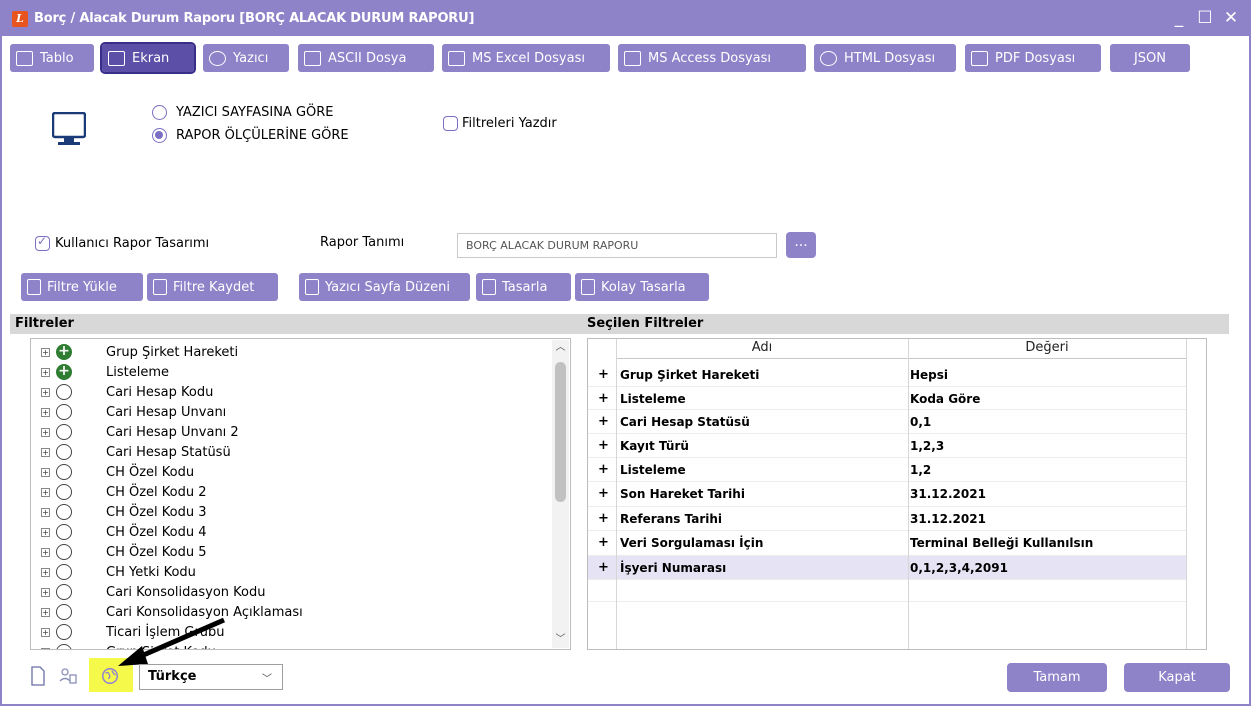  Describe the element at coordinates (156, 512) in the screenshot. I see `tree-row-label: CH Özel Kodu 3` at that location.